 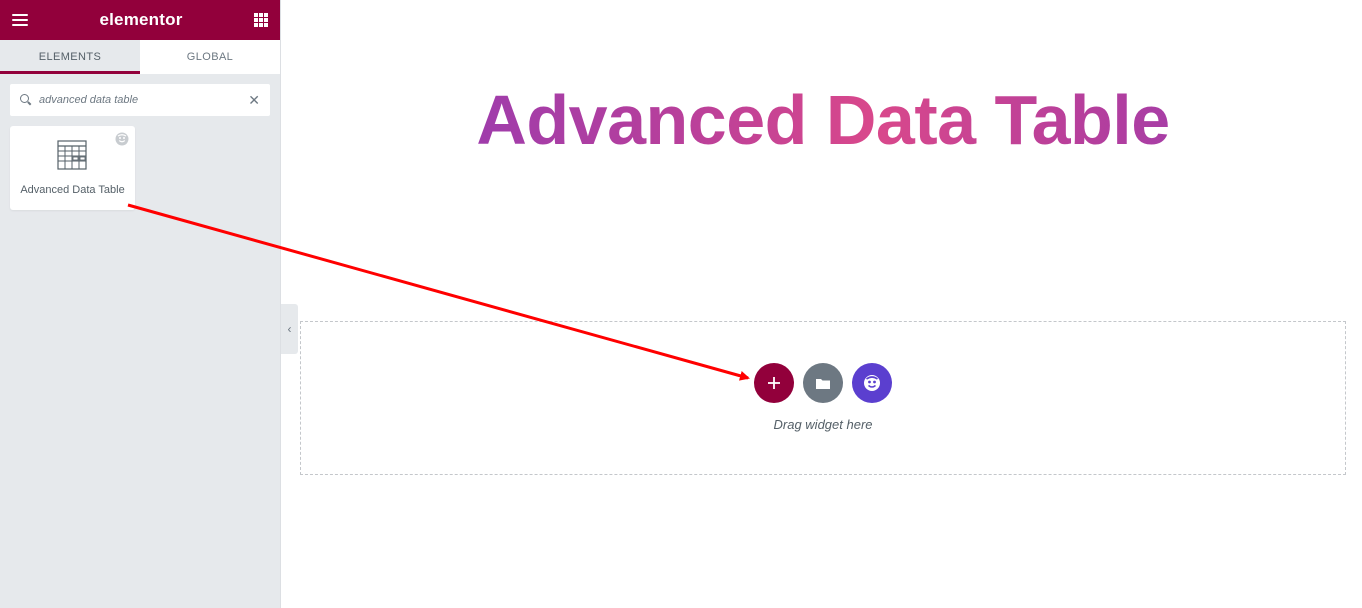 I want to click on chevron-left-icon: ‹, so click(x=289, y=329).